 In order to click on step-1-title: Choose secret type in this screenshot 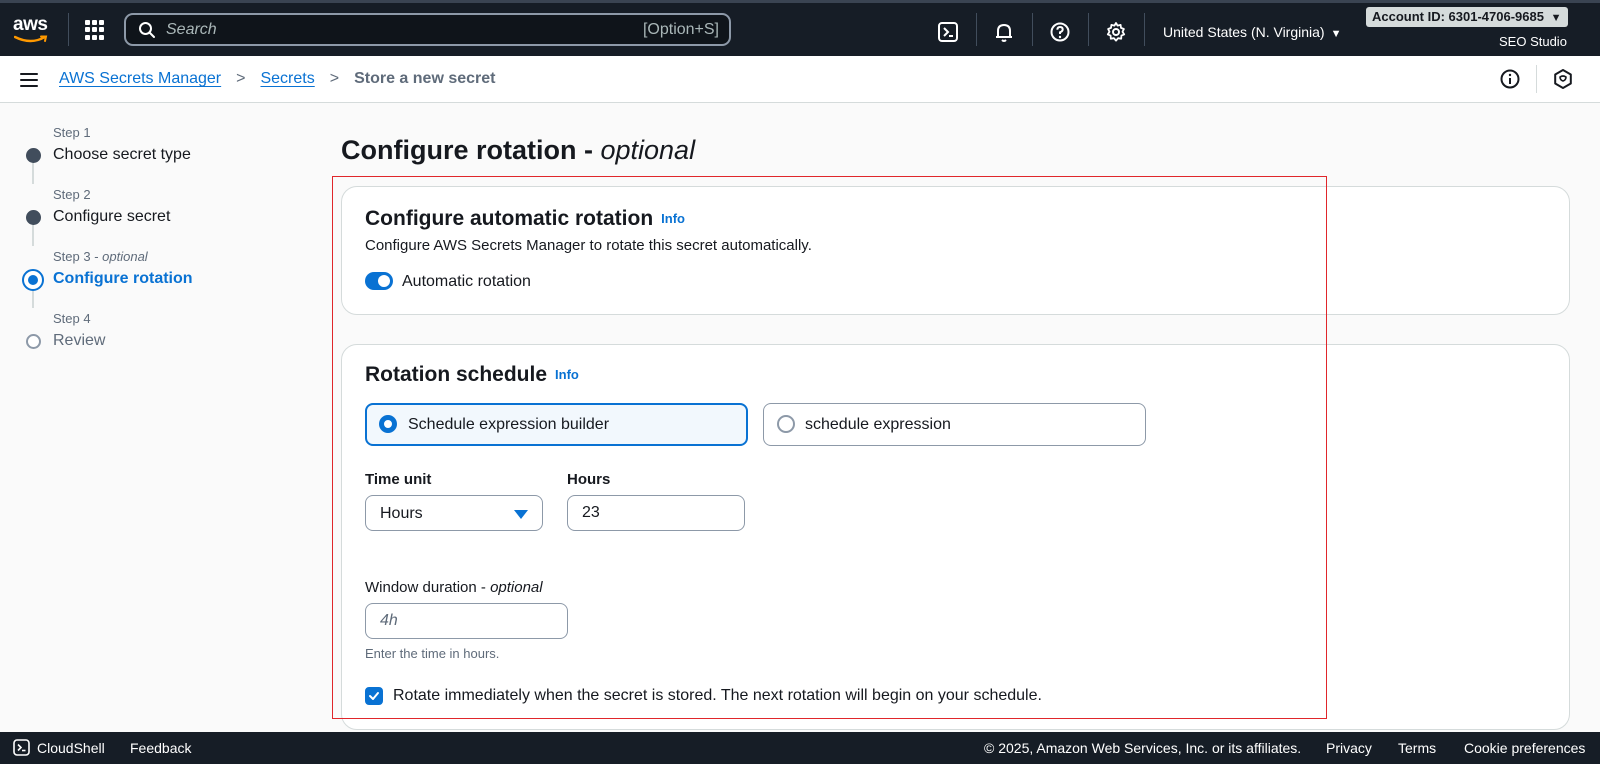, I will do `click(122, 155)`.